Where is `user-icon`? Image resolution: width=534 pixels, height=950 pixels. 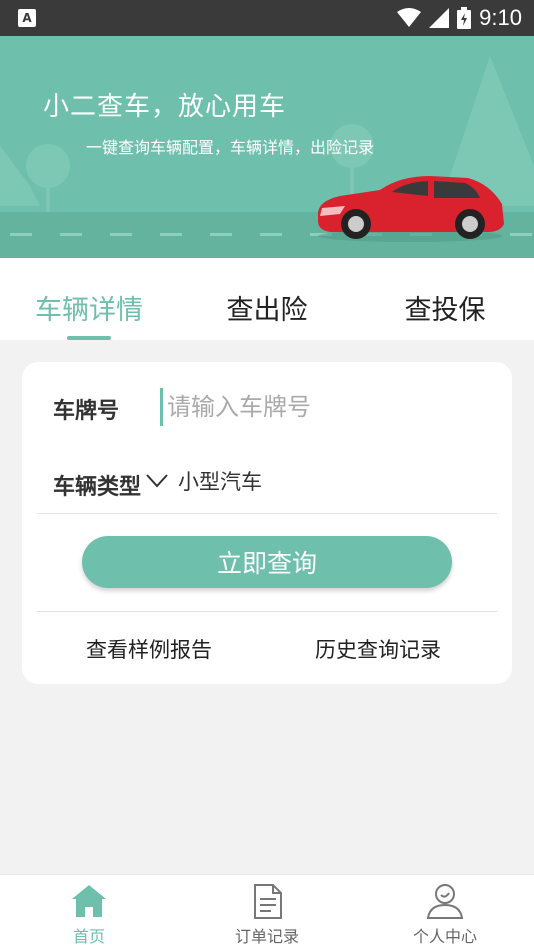 user-icon is located at coordinates (445, 901).